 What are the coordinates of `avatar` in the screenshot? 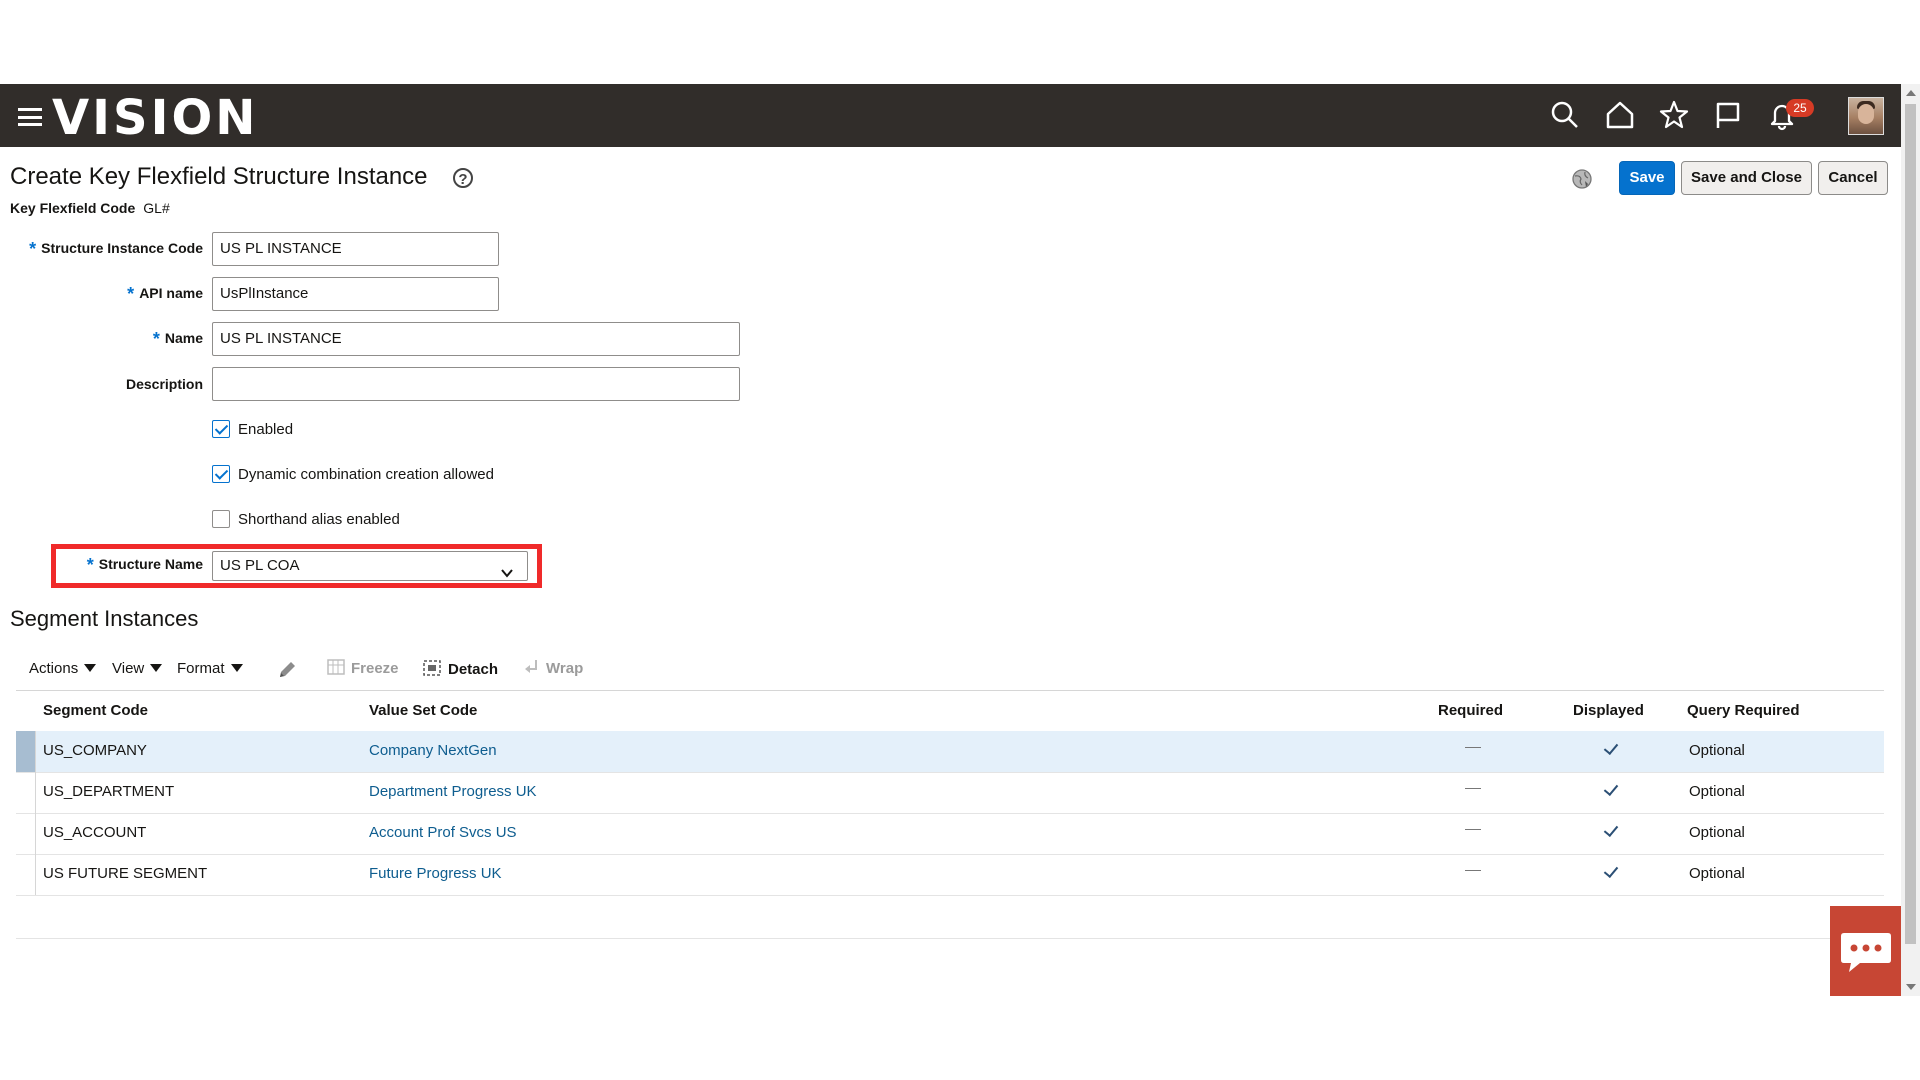 It's located at (1866, 116).